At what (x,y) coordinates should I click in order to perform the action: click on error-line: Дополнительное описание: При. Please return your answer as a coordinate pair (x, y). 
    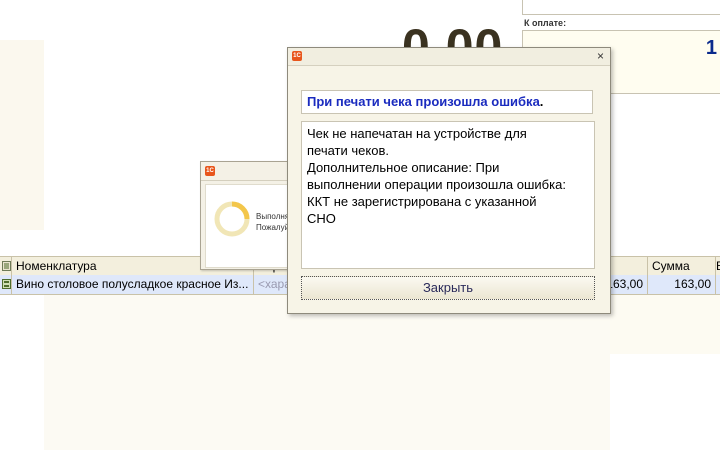
    Looking at the image, I should click on (403, 167).